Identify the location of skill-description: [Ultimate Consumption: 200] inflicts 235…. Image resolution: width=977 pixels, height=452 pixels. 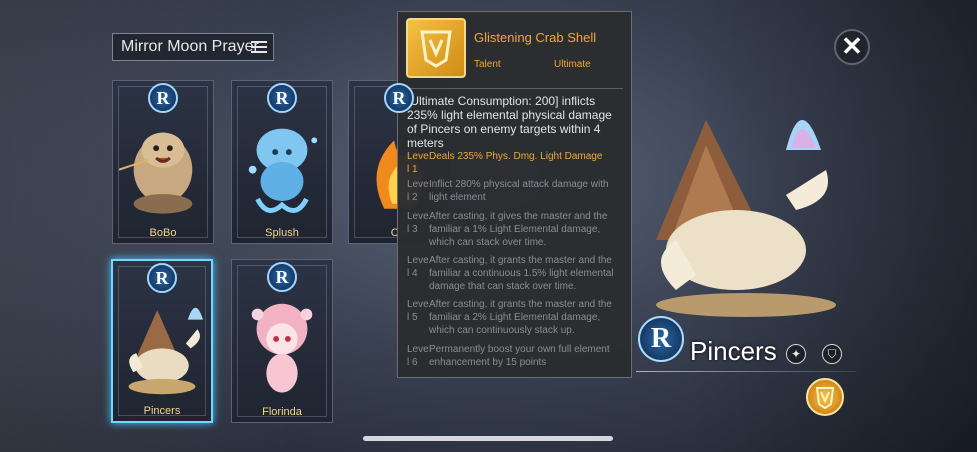
(509, 122).